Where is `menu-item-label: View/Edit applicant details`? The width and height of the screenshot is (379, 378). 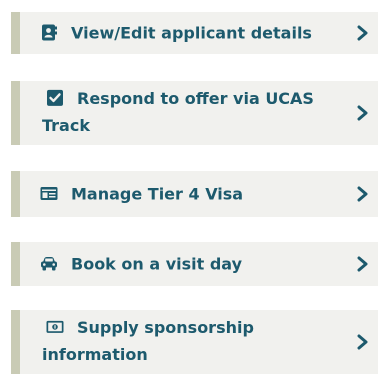 menu-item-label: View/Edit applicant details is located at coordinates (191, 33).